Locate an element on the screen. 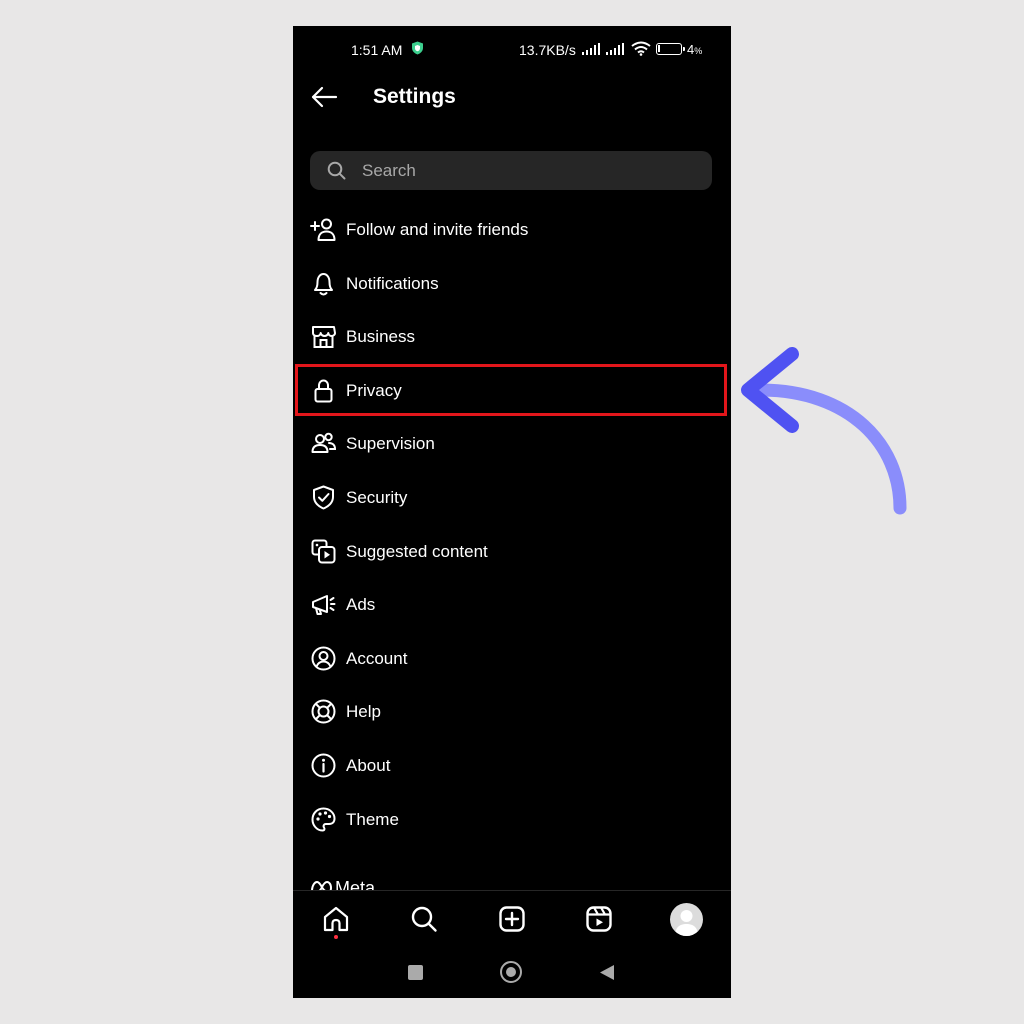  menu-item-privacy: Privacy is located at coordinates (512, 390).